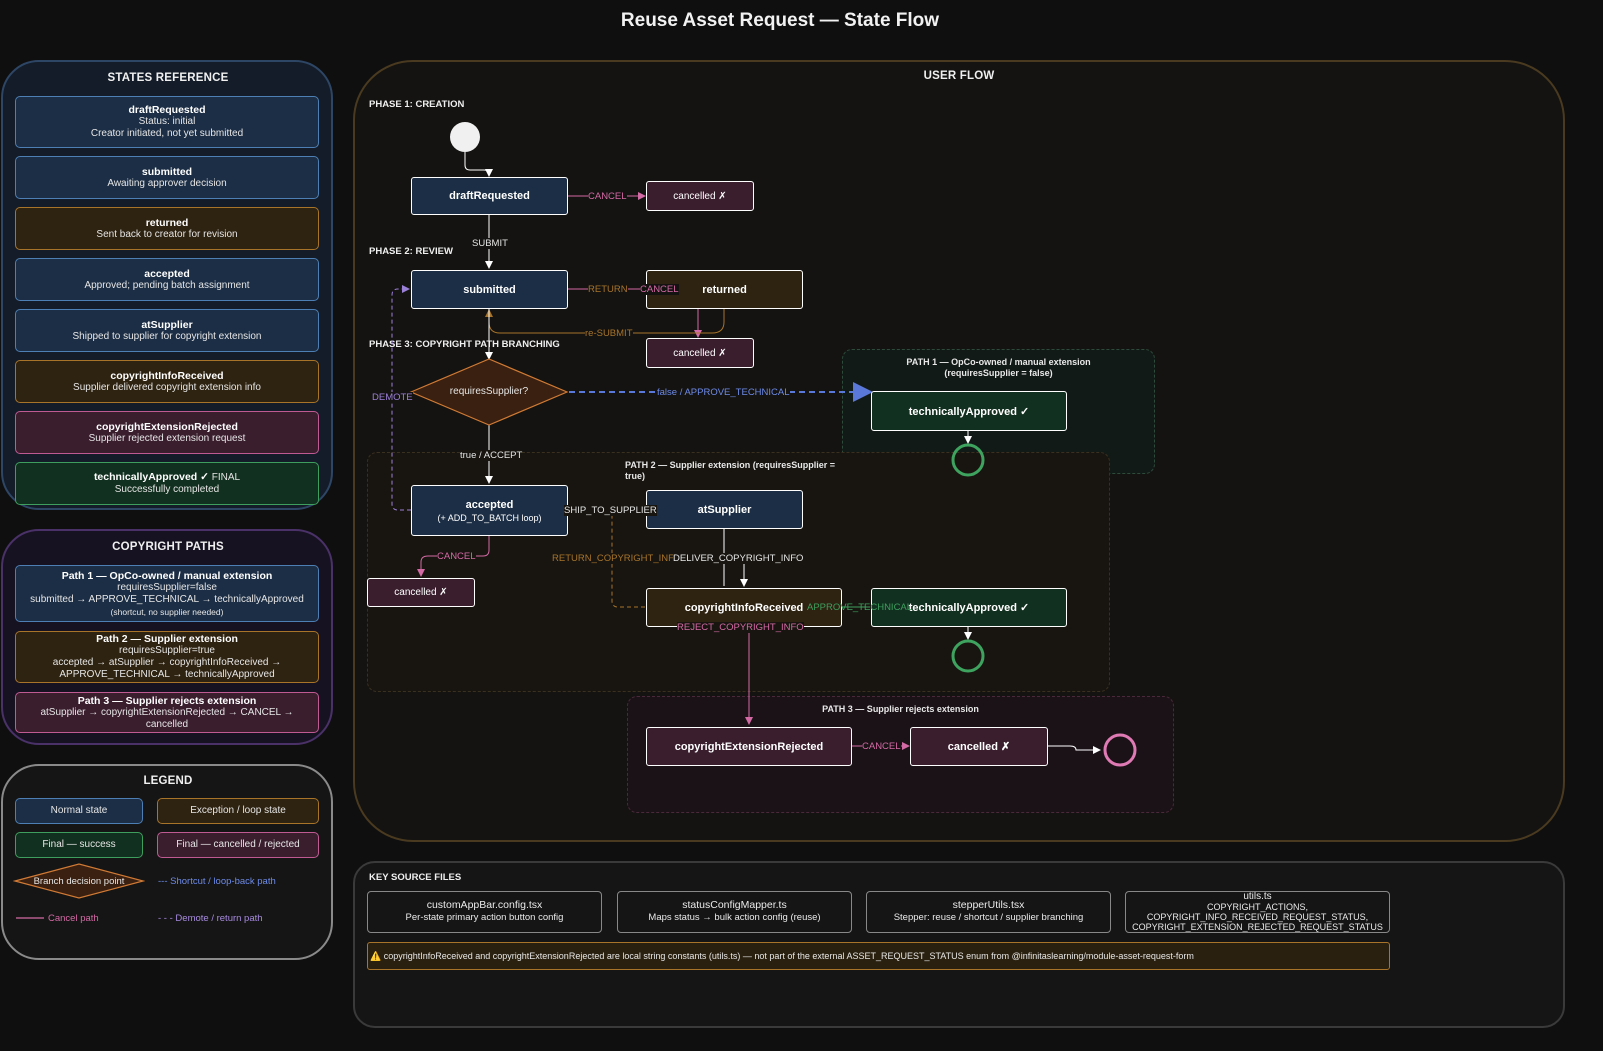 The image size is (1603, 1051). I want to click on end-node-path2, so click(968, 656).